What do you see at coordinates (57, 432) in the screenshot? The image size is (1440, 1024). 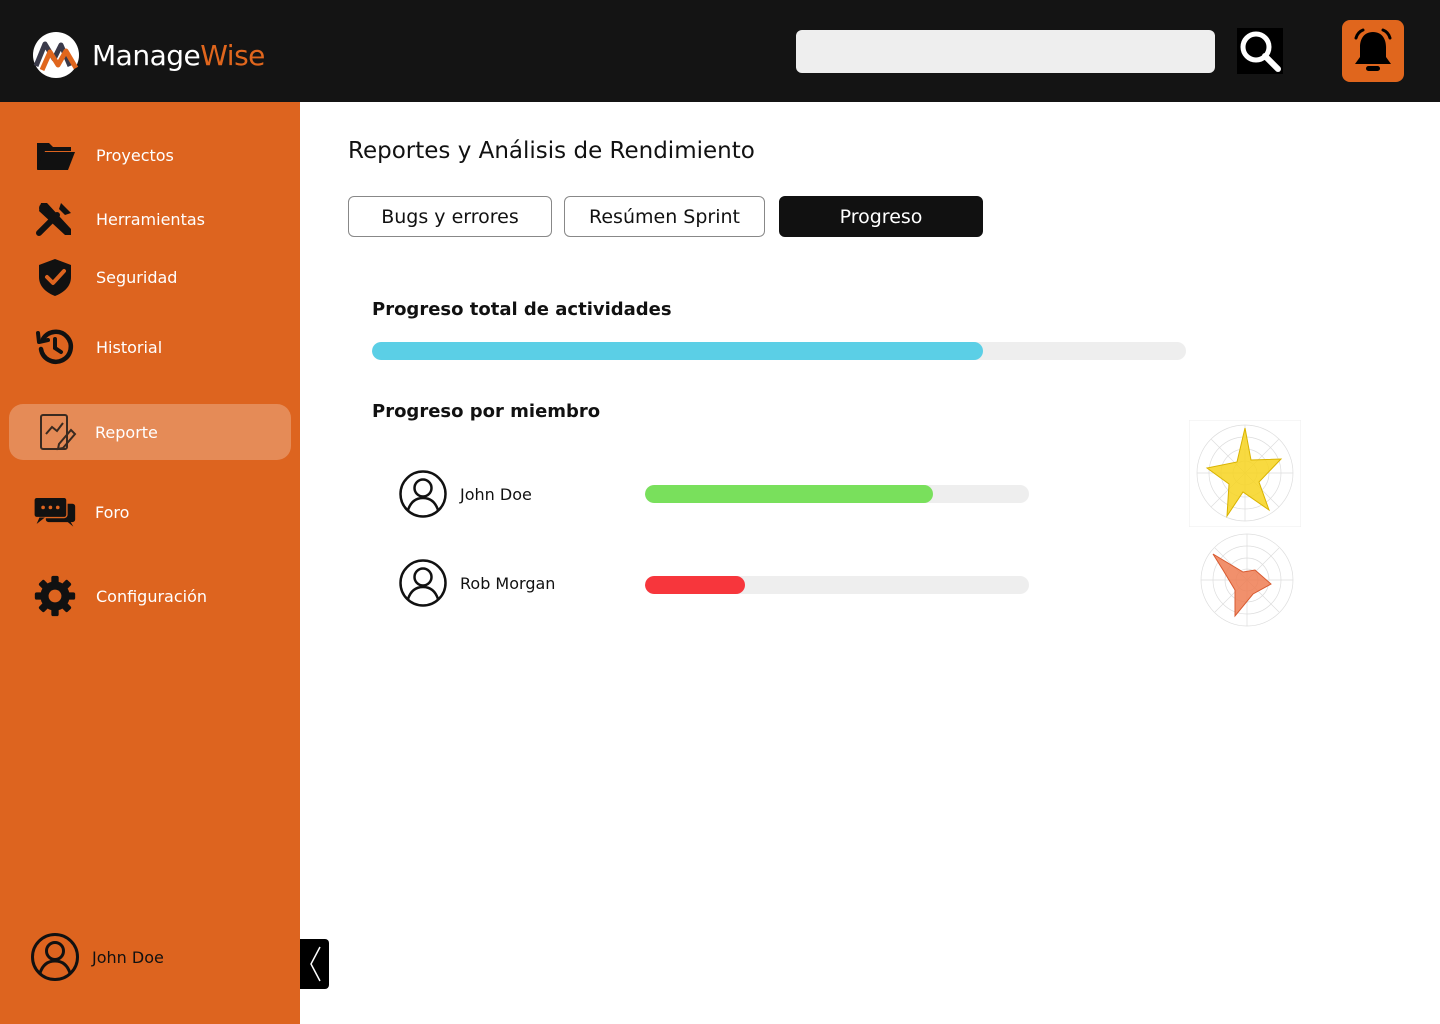 I see `report-icon` at bounding box center [57, 432].